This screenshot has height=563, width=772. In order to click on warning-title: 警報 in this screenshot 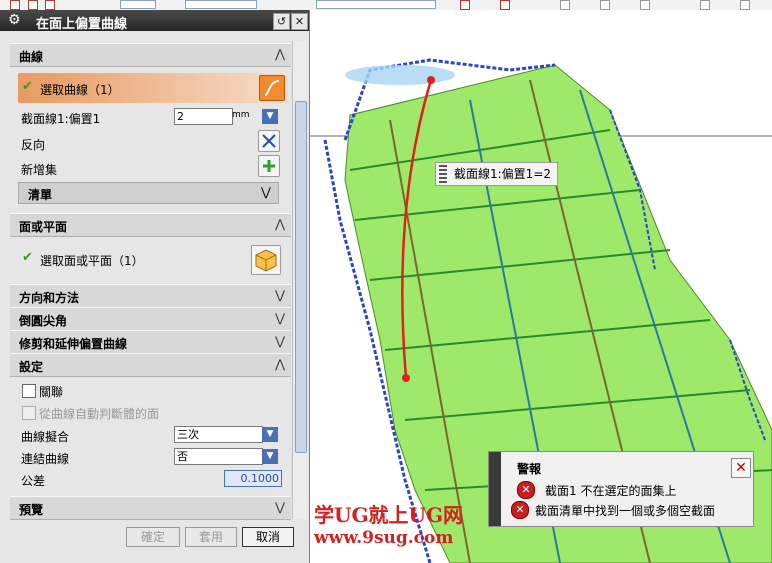, I will do `click(529, 469)`.